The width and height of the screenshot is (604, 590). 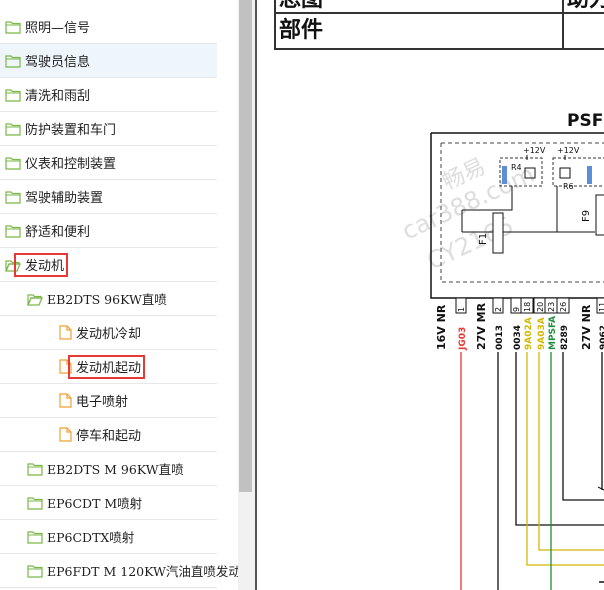 I want to click on fuse-f9, so click(x=599, y=215).